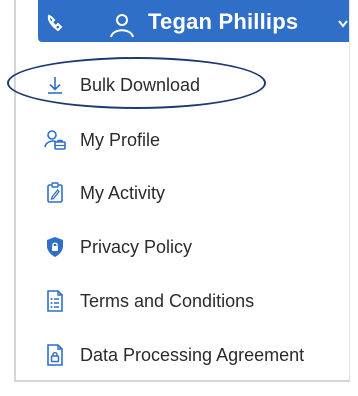  I want to click on menu-item-label: Data Processing Agreement, so click(192, 355).